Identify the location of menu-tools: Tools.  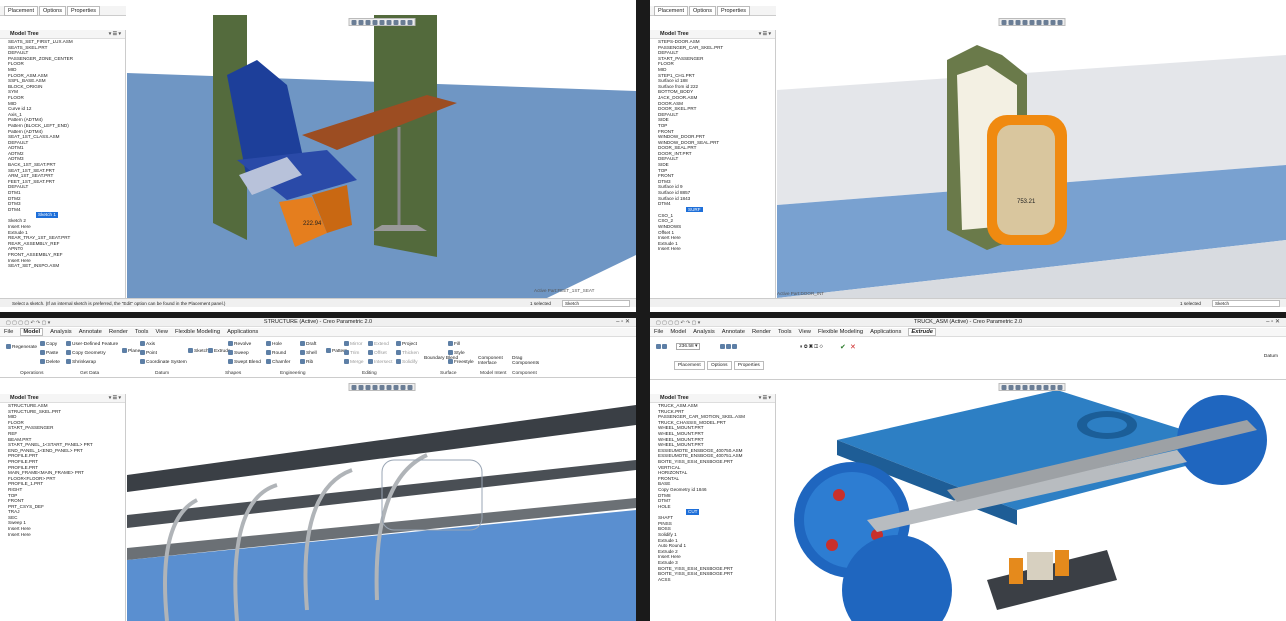
(142, 332).